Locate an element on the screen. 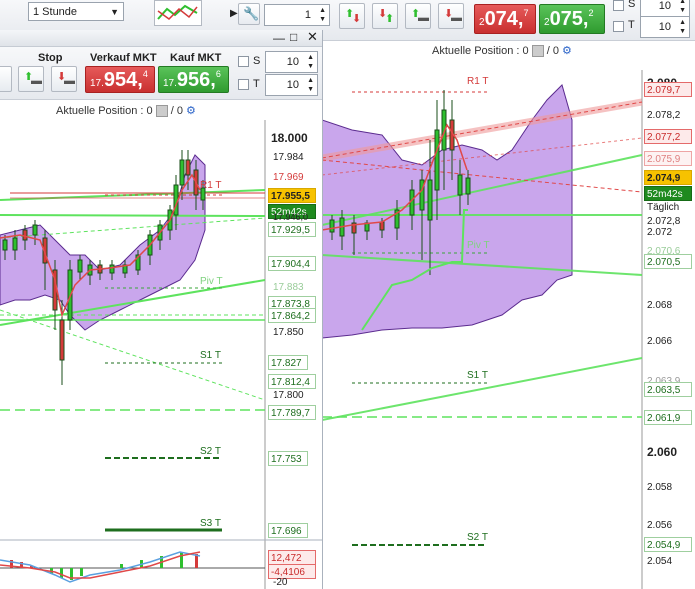  r-axis-2068: 2.068 is located at coordinates (660, 305).